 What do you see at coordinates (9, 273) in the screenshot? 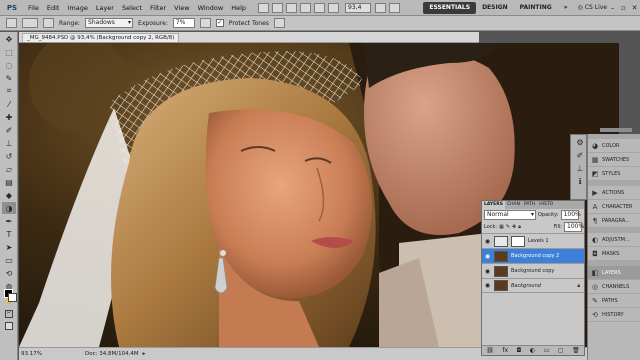
I see `3d-rotate-tool-icon: ⟲` at bounding box center [9, 273].